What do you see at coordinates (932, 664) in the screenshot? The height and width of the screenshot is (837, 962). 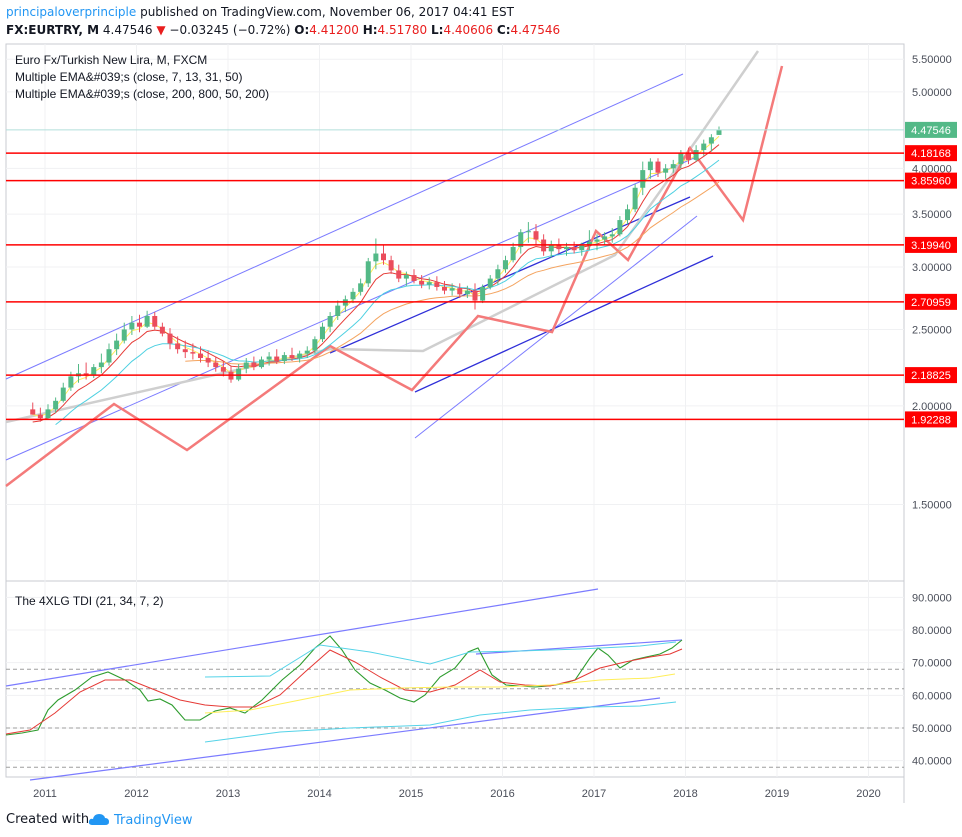 I see `tdi-tick-label: 70.0000` at bounding box center [932, 664].